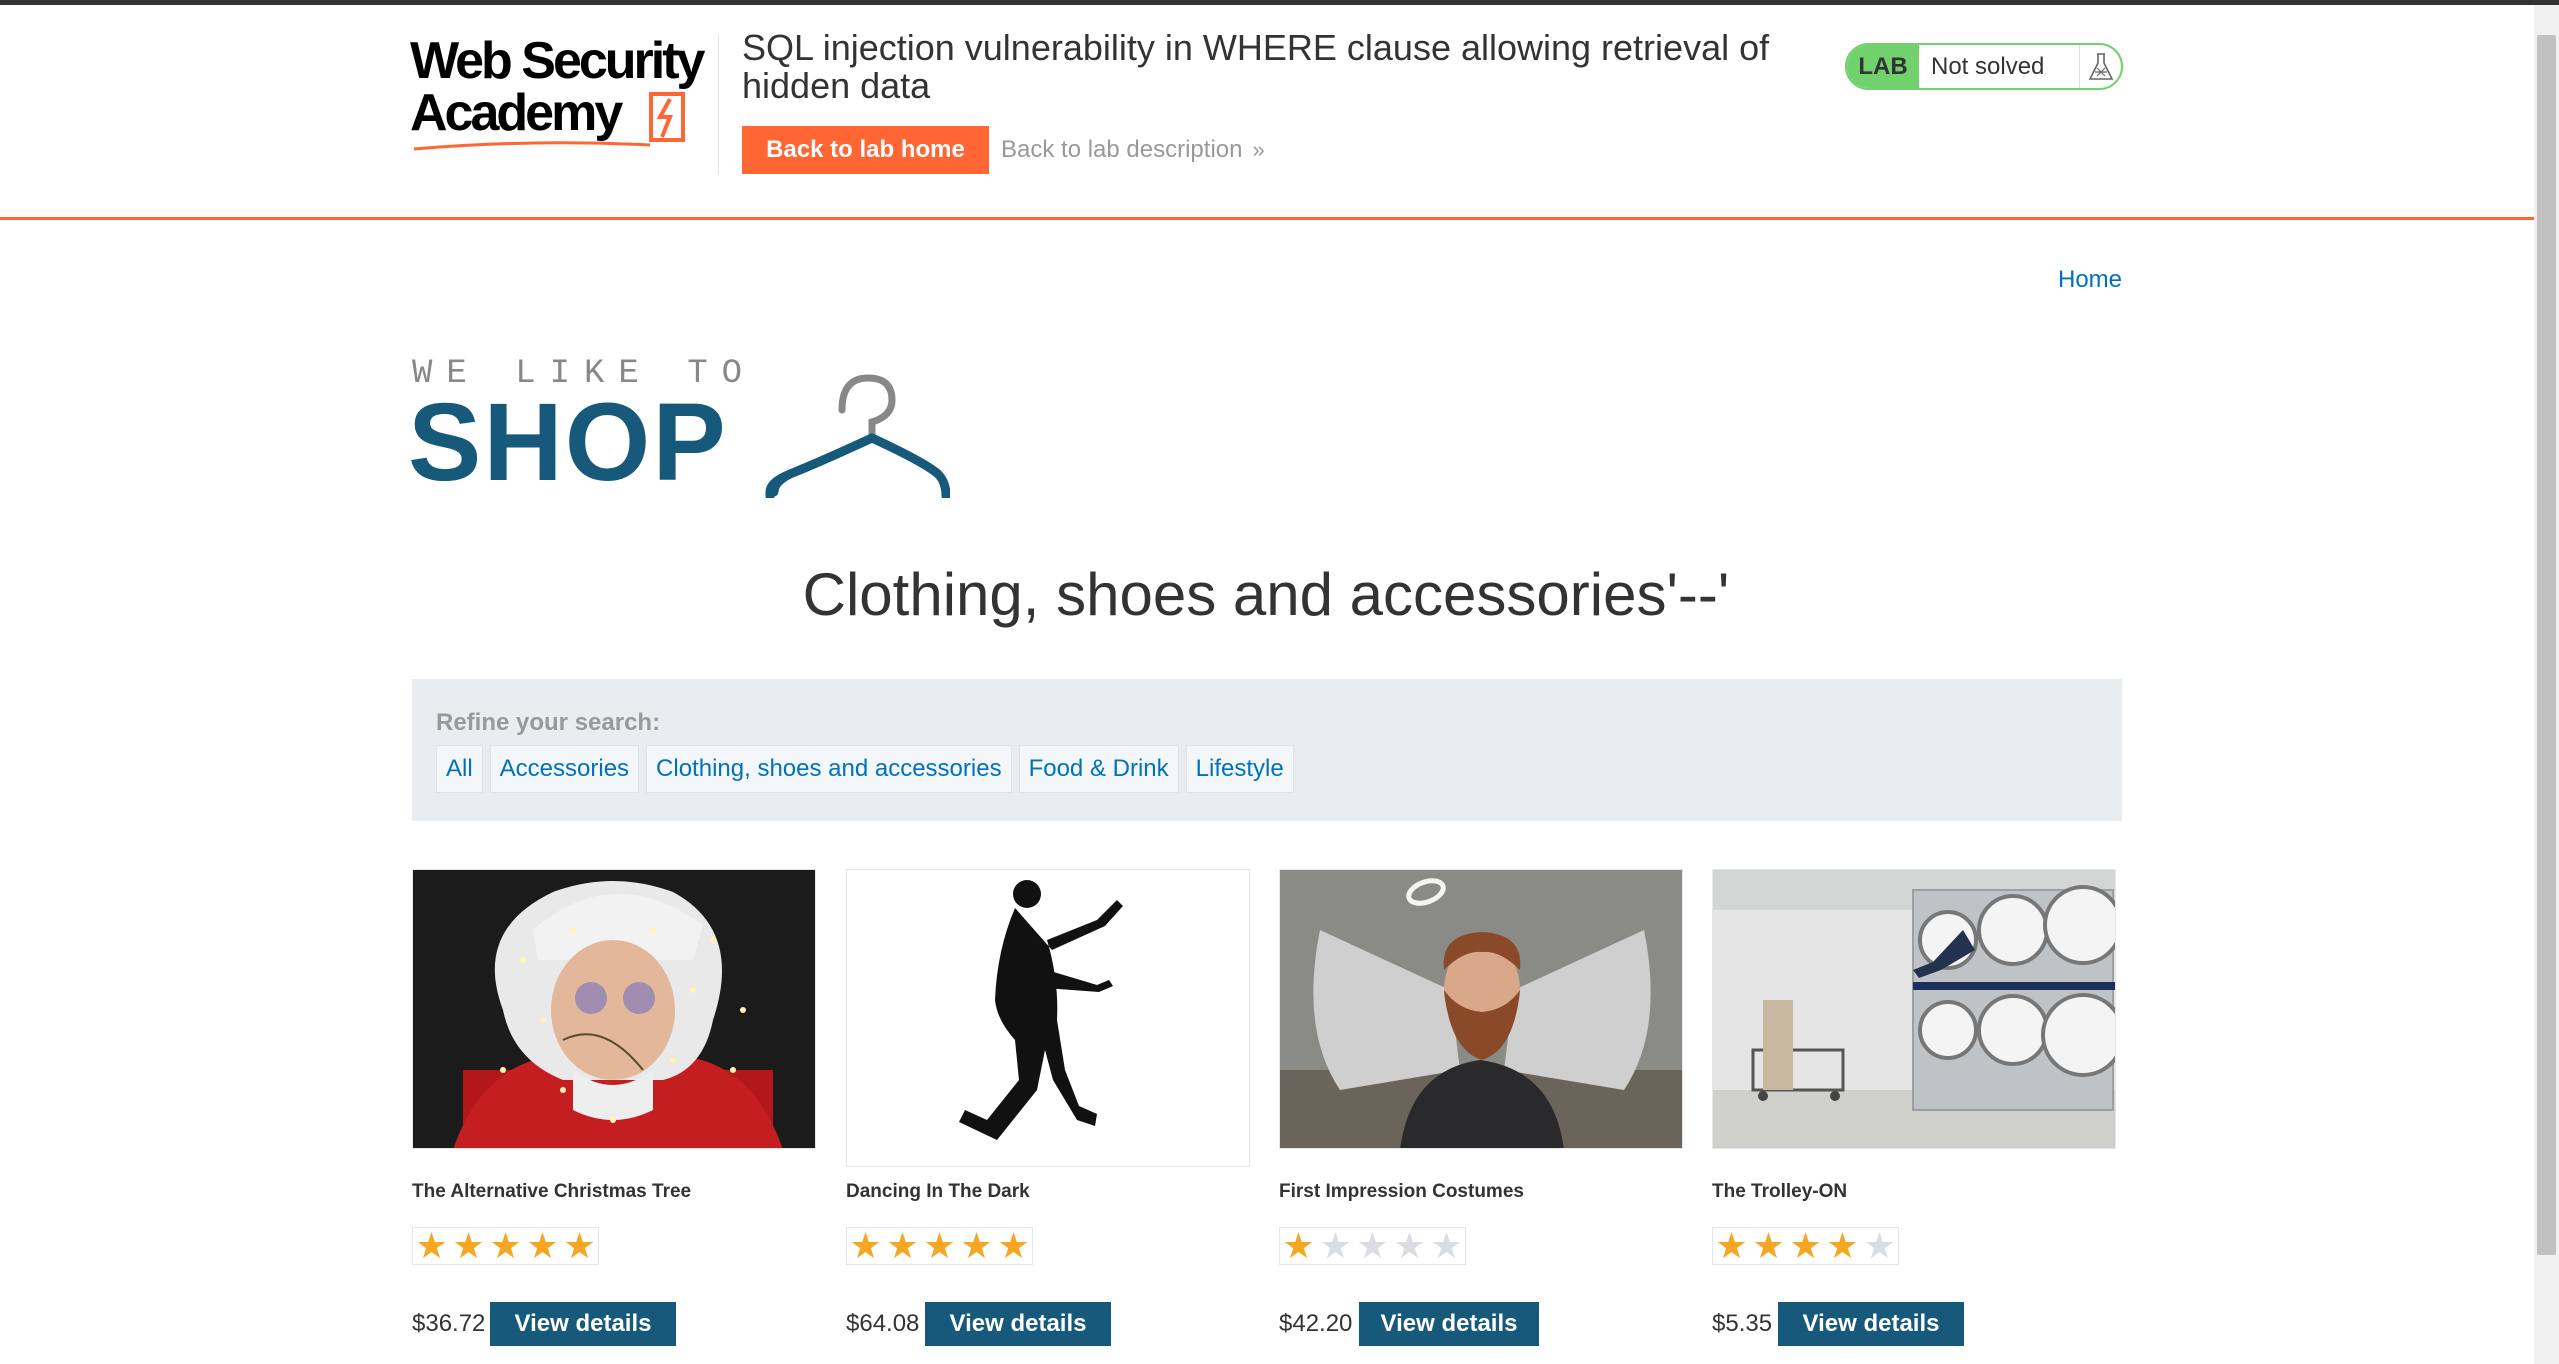  I want to click on back-to-lab-description-label: Back to lab description, so click(1122, 149).